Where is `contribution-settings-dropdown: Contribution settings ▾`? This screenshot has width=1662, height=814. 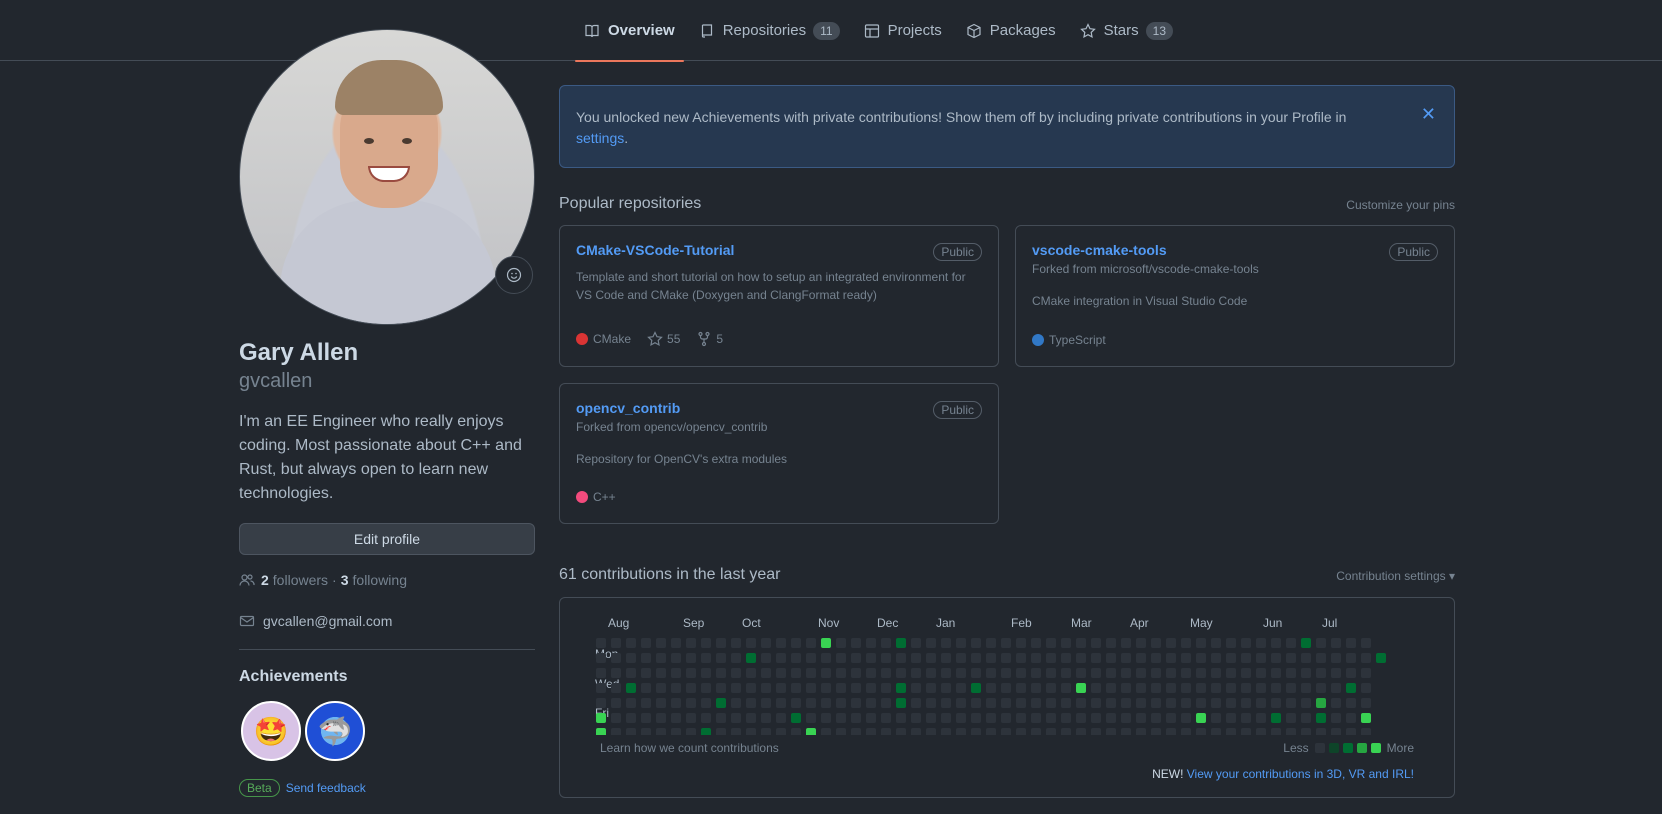 contribution-settings-dropdown: Contribution settings ▾ is located at coordinates (1395, 576).